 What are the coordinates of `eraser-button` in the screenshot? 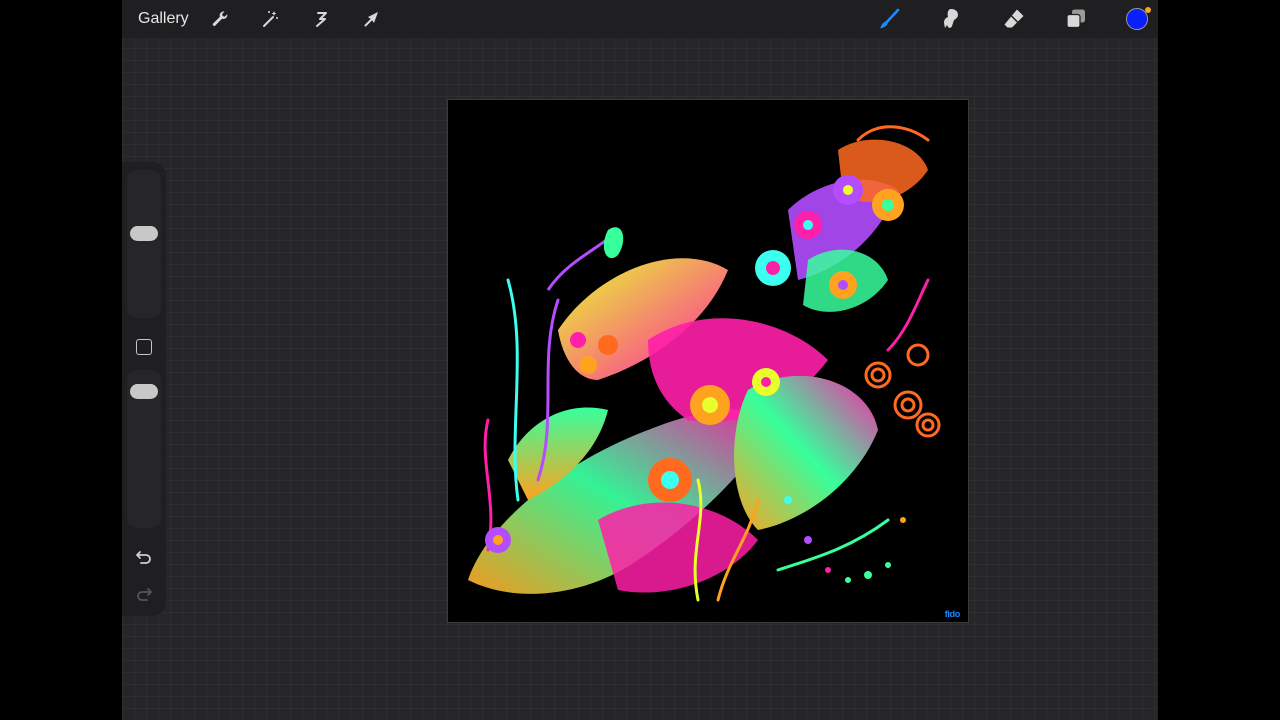 It's located at (1014, 19).